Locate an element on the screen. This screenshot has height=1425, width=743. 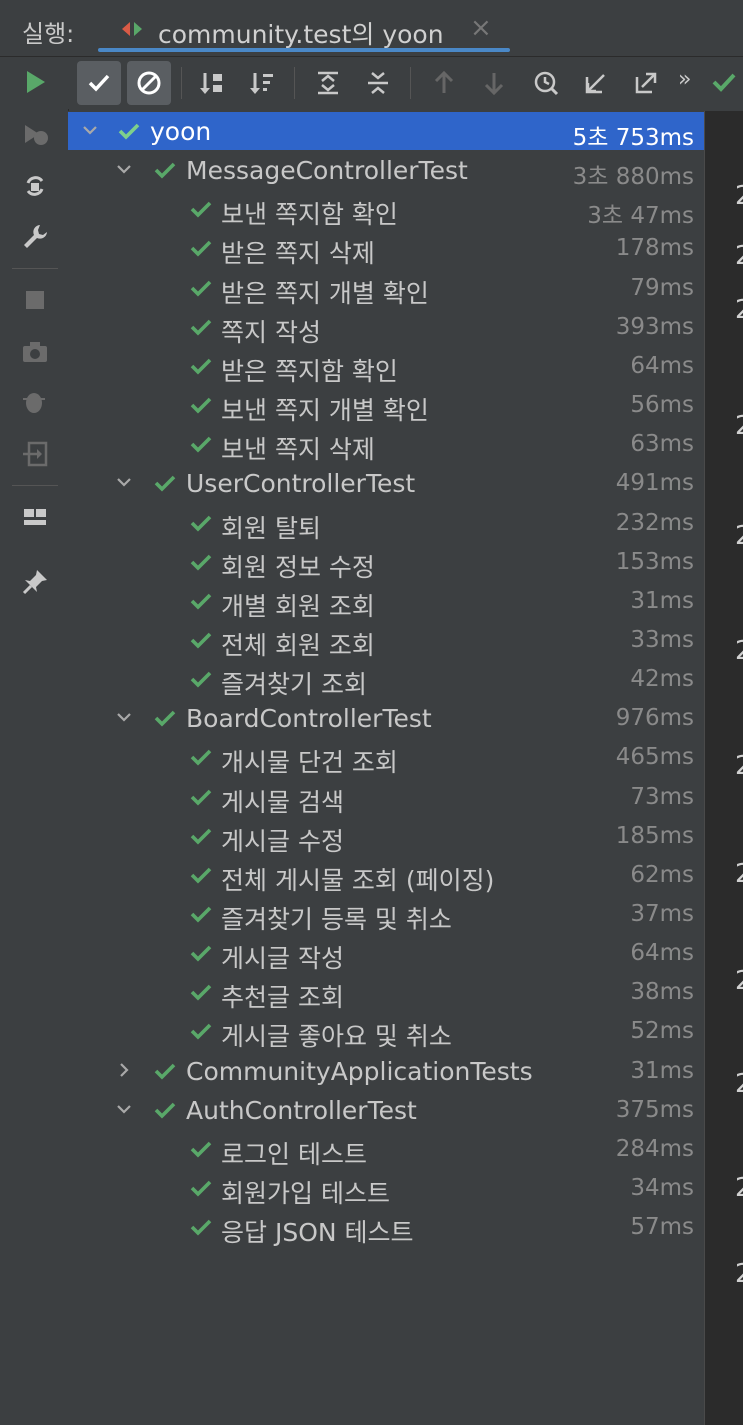
test-case-row: 추천글 조회 38ms is located at coordinates (386, 992).